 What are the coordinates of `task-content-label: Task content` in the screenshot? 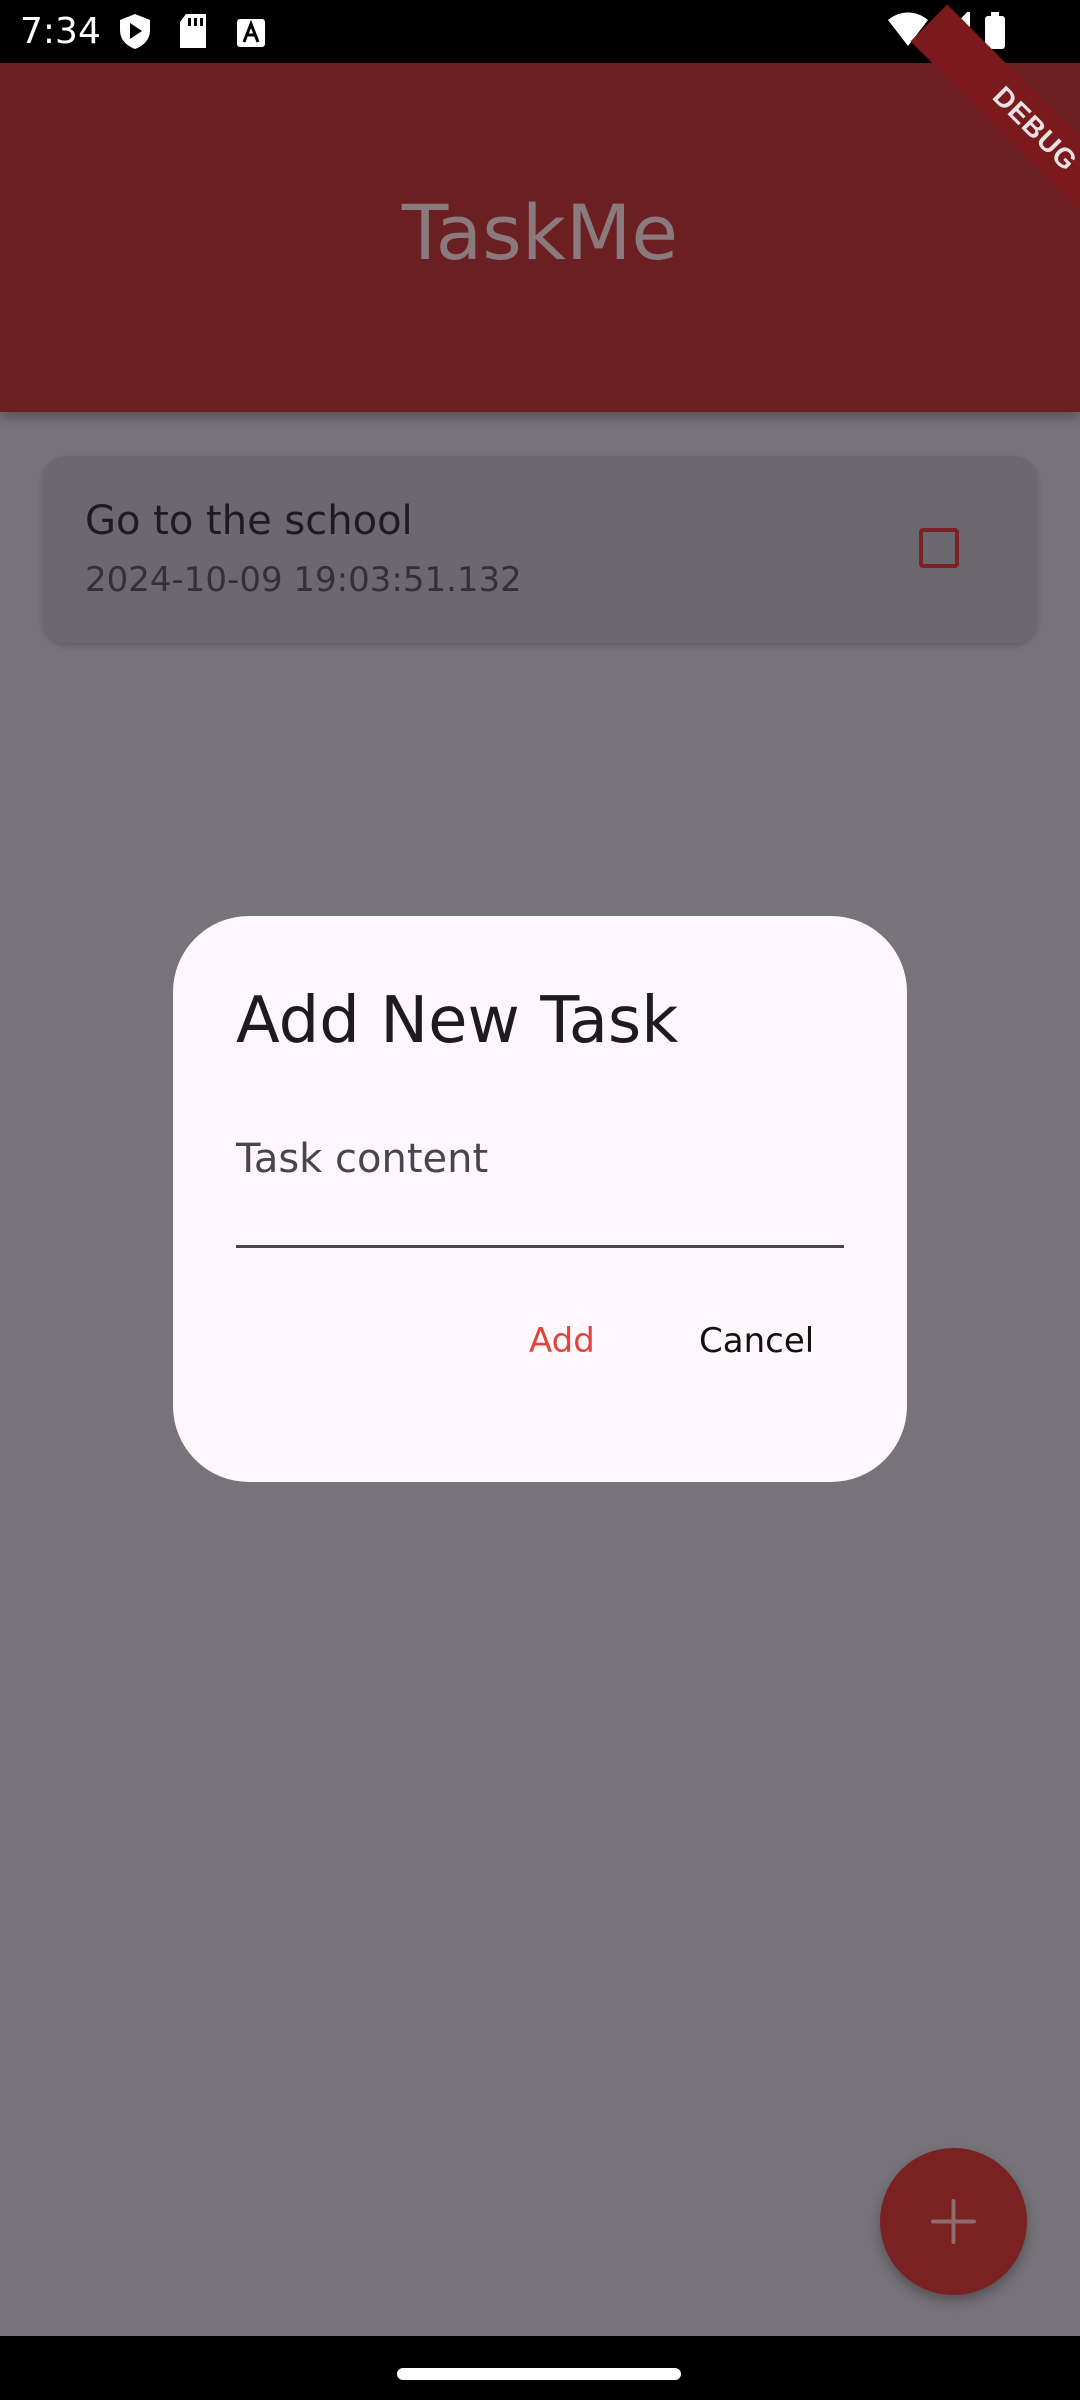 It's located at (362, 1159).